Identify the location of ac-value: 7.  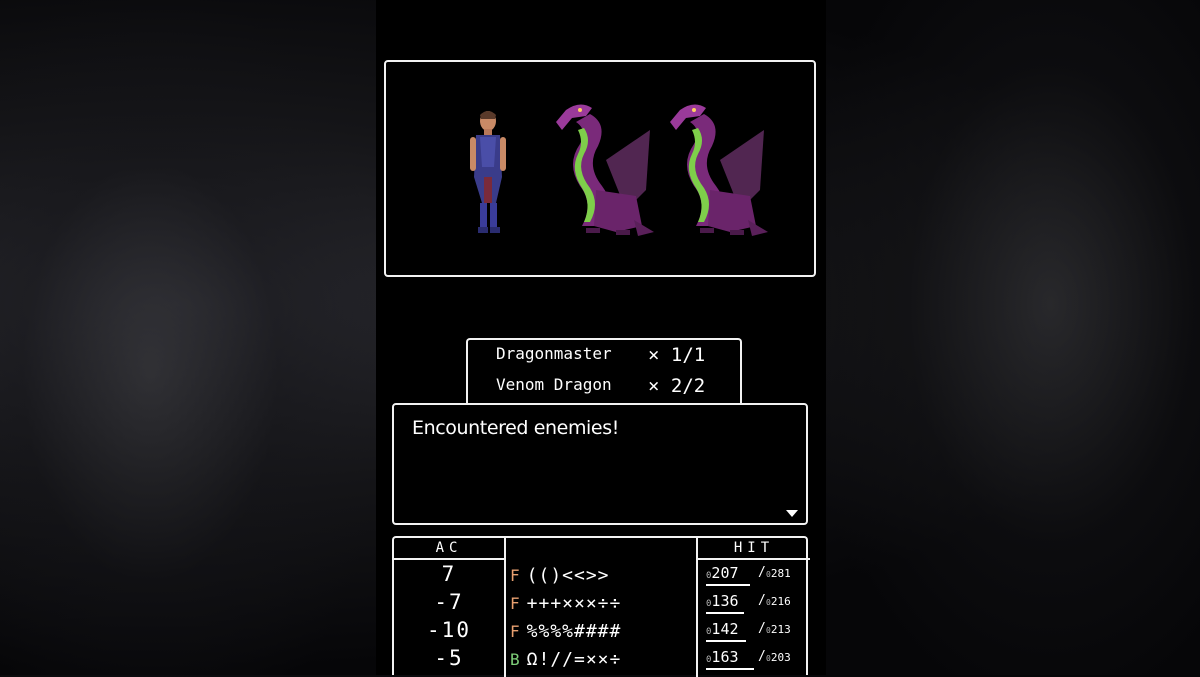
(449, 574).